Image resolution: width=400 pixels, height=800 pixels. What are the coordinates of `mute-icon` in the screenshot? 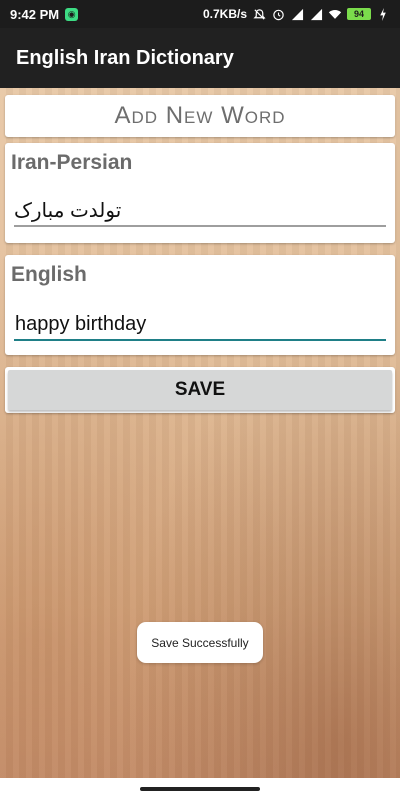 It's located at (259, 14).